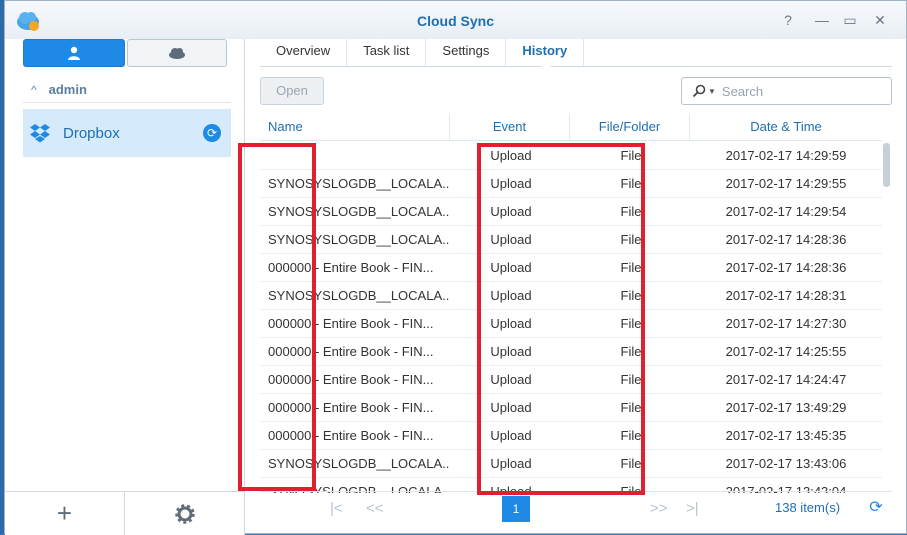 This screenshot has width=907, height=535. What do you see at coordinates (576, 508) in the screenshot?
I see `pagination-bar: |< << 1 >> >| 138 item(s) ⟳` at bounding box center [576, 508].